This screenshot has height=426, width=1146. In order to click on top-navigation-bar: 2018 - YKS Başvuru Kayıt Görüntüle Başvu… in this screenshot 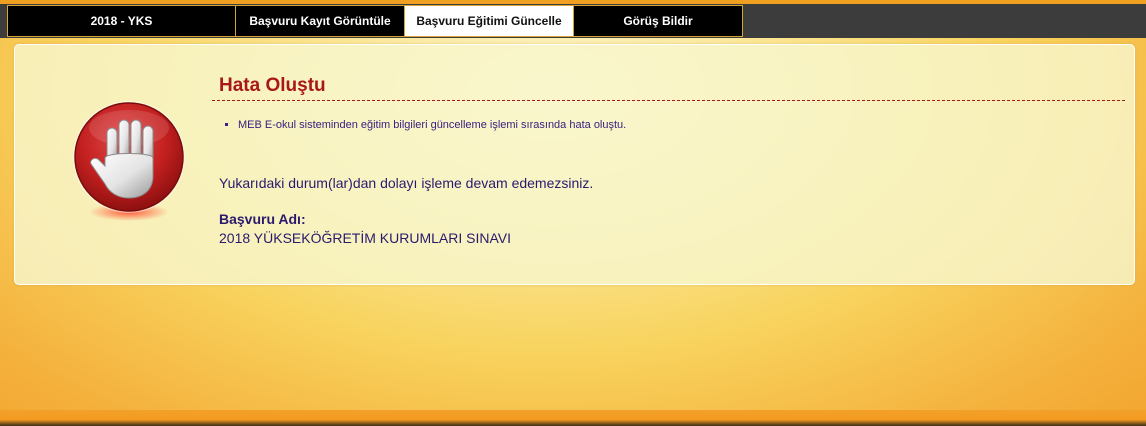, I will do `click(573, 19)`.